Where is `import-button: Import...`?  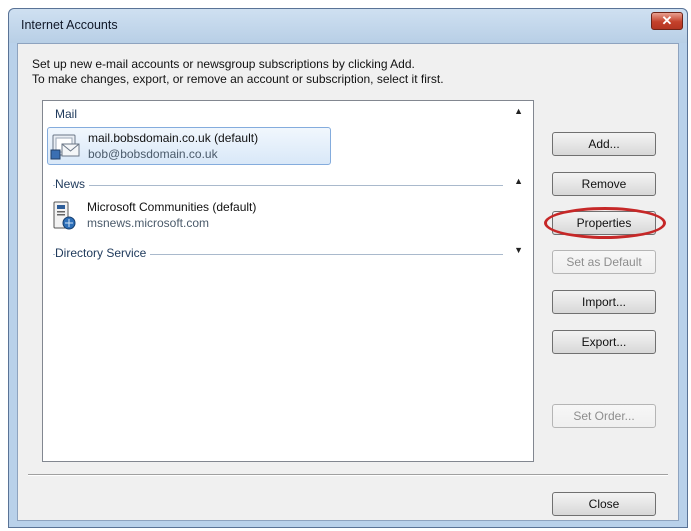
import-button: Import... is located at coordinates (604, 302).